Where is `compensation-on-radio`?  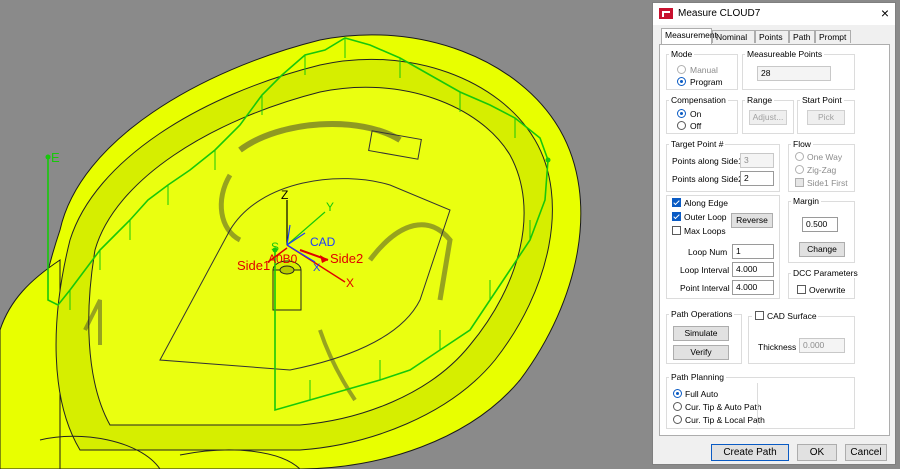 compensation-on-radio is located at coordinates (681, 113).